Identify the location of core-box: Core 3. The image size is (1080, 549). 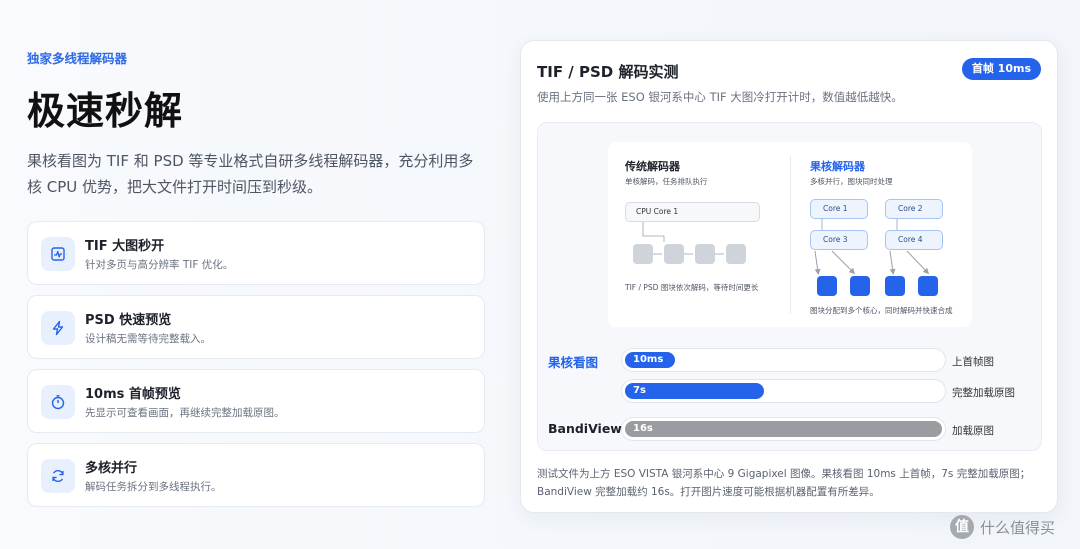
(839, 240).